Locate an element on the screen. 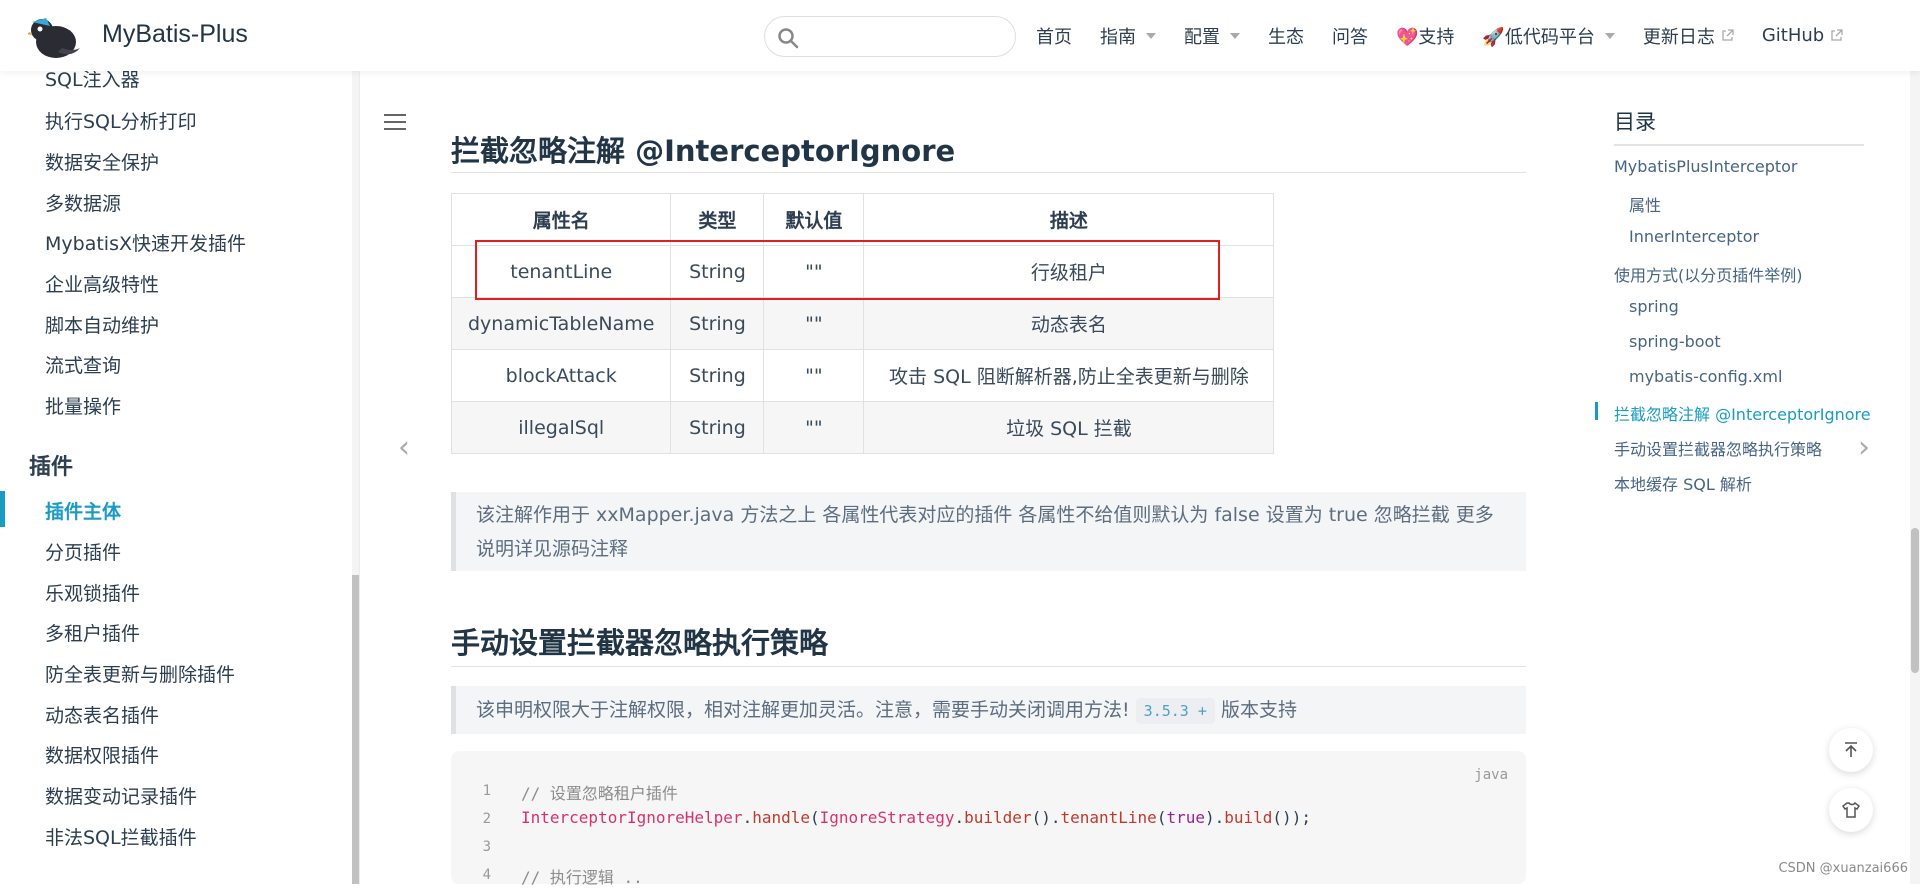  table-cell: 垃圾 SQL 拦截 is located at coordinates (1069, 428).